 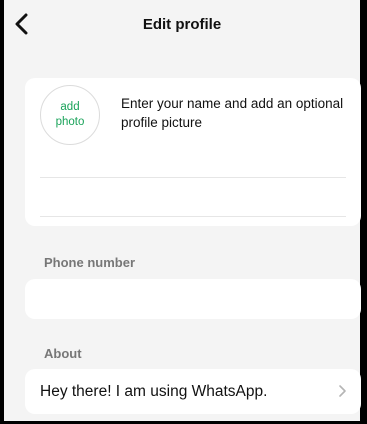 What do you see at coordinates (90, 262) in the screenshot?
I see `phone-number-label: Phone number` at bounding box center [90, 262].